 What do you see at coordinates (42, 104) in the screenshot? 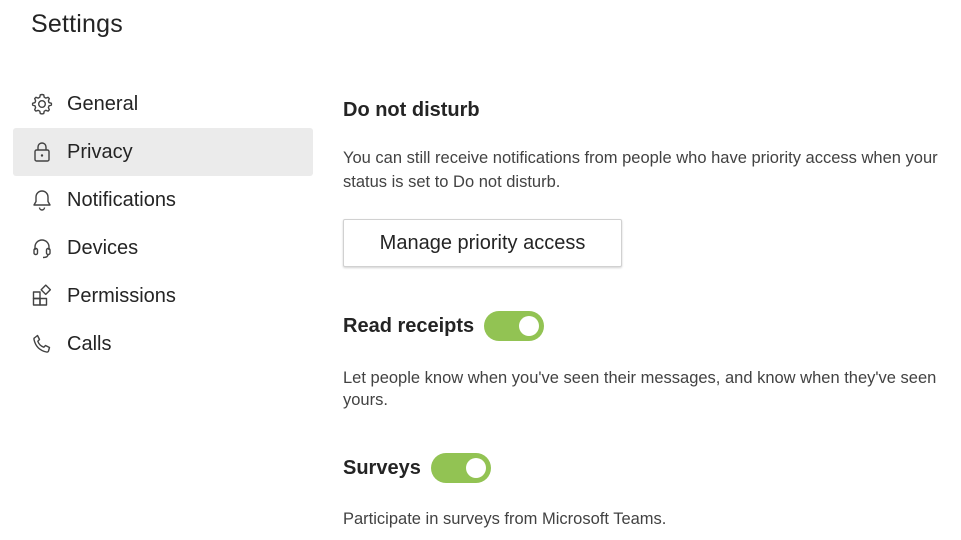
I see `gear-icon` at bounding box center [42, 104].